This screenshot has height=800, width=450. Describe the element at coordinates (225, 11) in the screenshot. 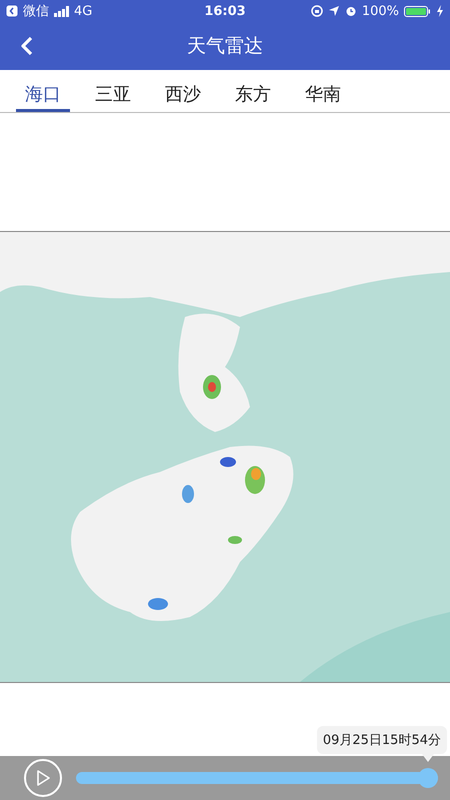

I see `clock: 16:03` at that location.